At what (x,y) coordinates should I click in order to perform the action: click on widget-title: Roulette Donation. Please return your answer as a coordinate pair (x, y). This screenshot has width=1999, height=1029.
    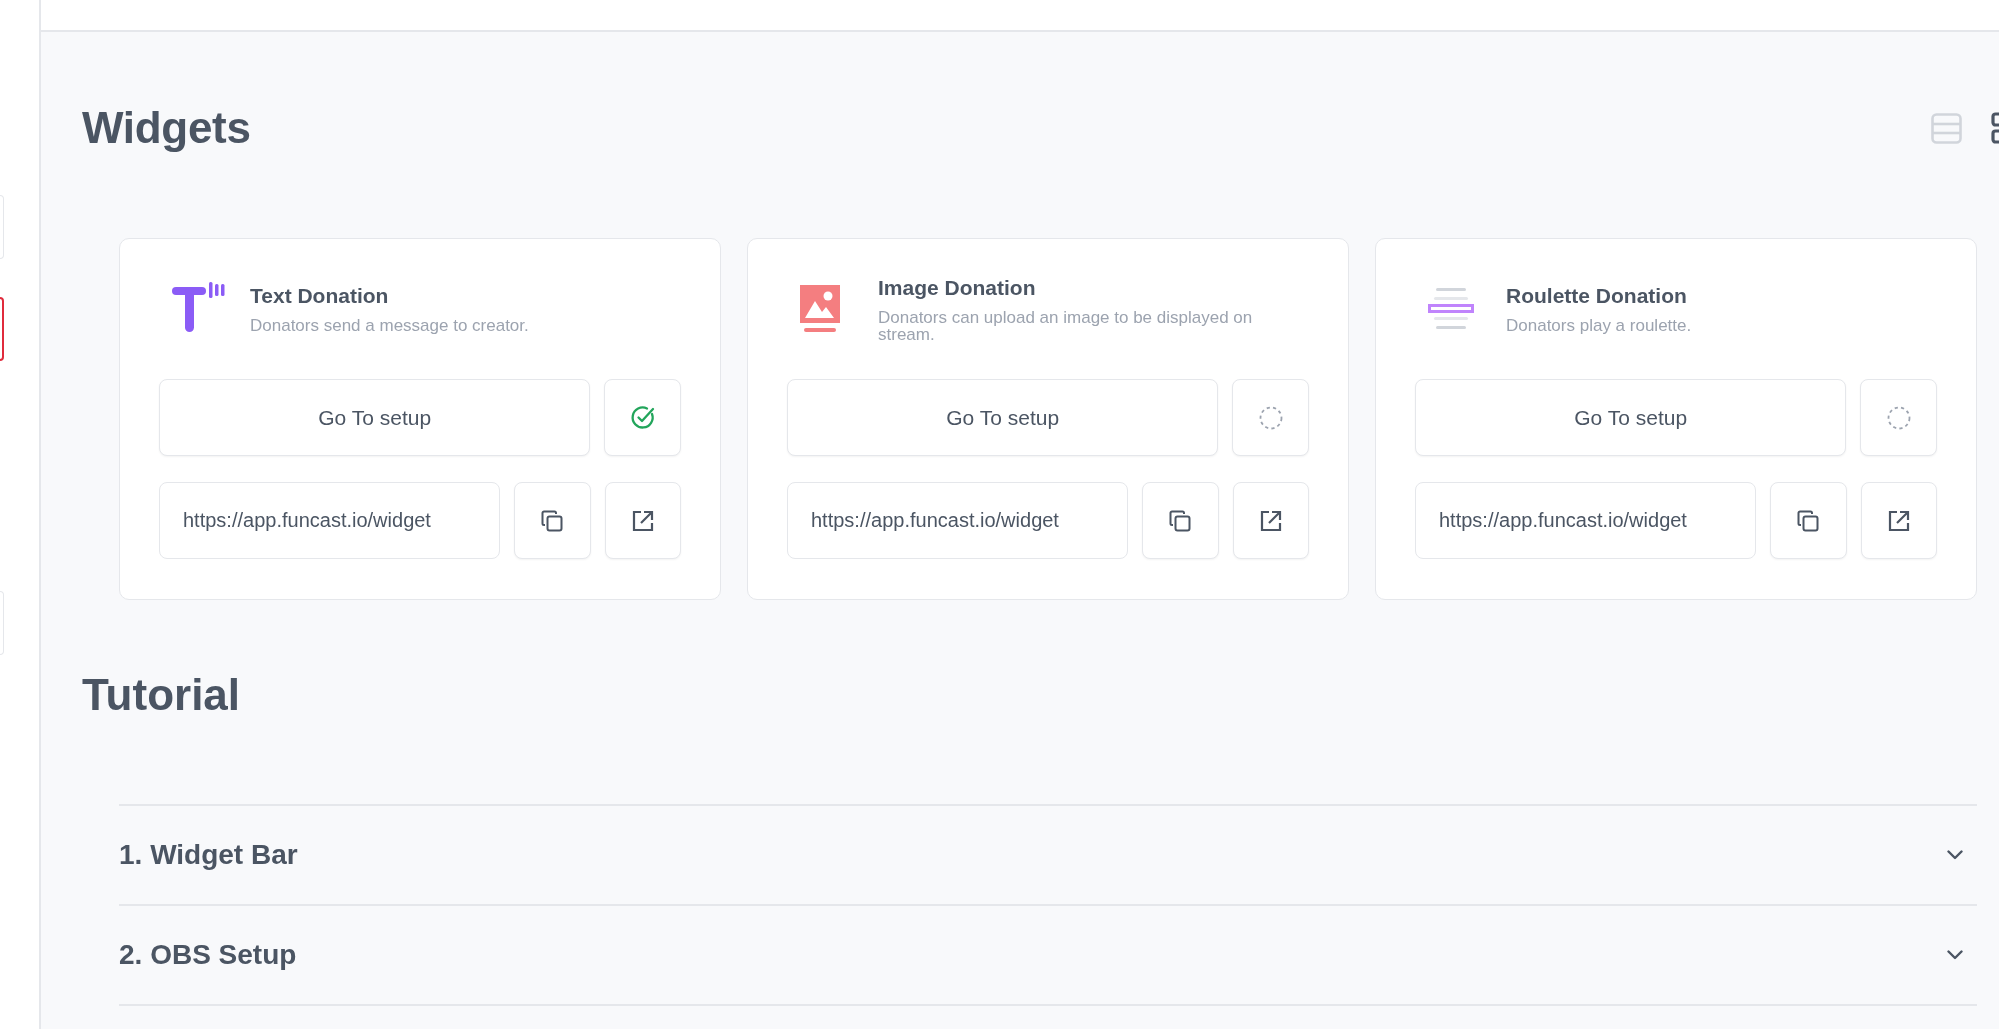
    Looking at the image, I should click on (1597, 296).